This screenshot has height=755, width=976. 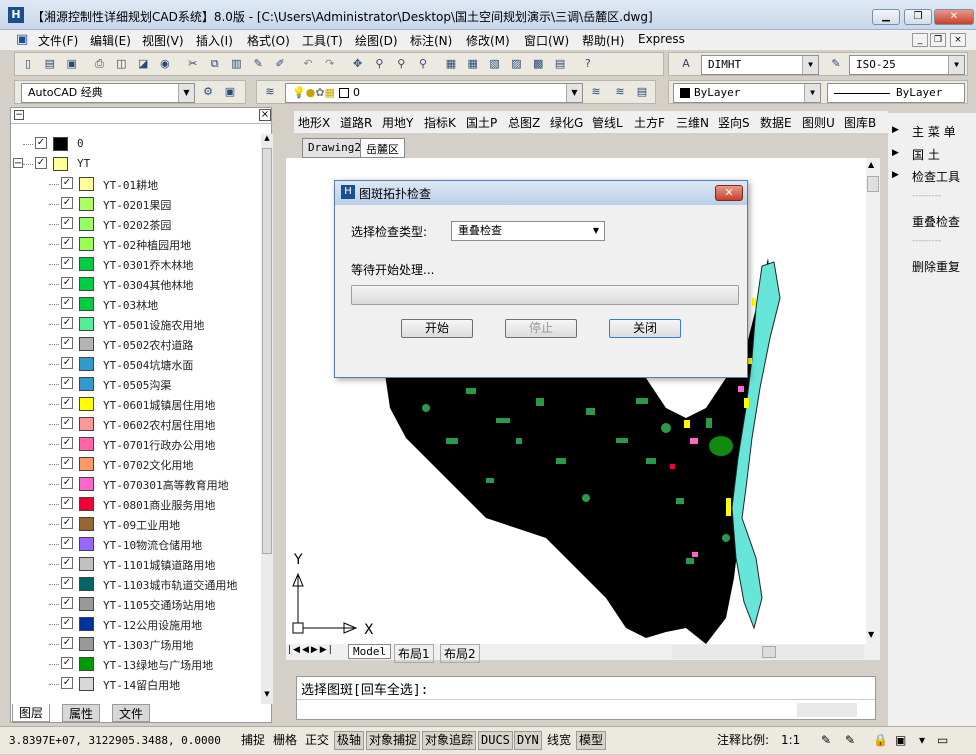 What do you see at coordinates (314, 122) in the screenshot?
I see `xiangyuan-menu-item: 地形X` at bounding box center [314, 122].